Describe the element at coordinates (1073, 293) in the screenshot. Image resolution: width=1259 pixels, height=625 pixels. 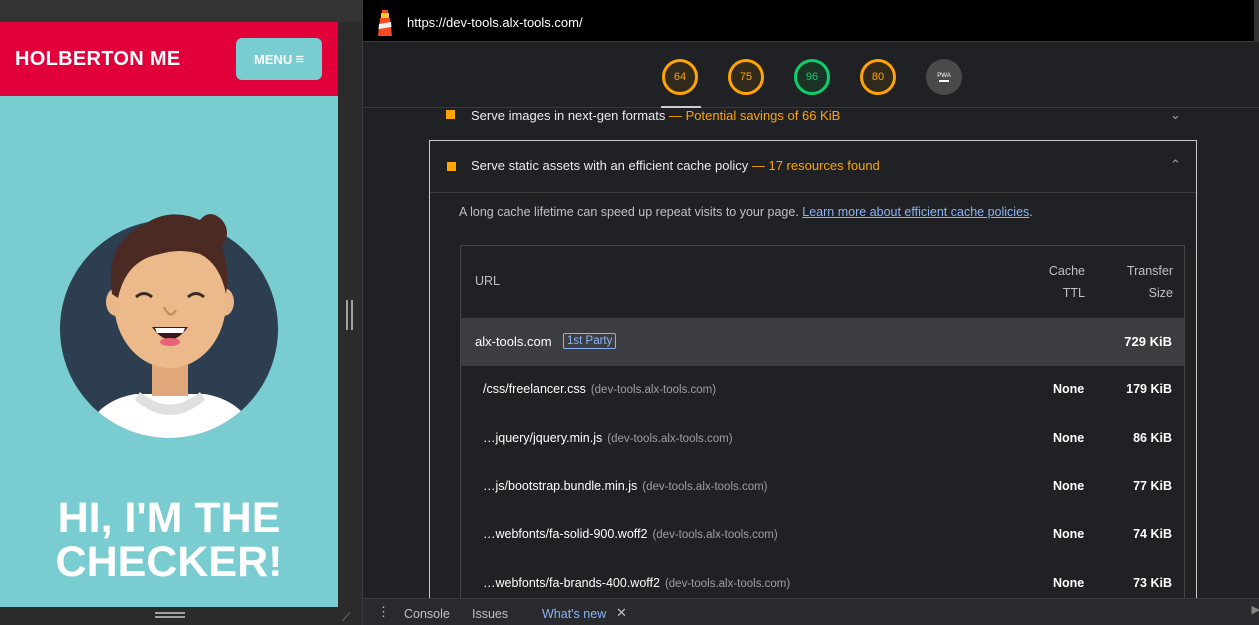
I see `cache-ttl-line2: TTL` at that location.